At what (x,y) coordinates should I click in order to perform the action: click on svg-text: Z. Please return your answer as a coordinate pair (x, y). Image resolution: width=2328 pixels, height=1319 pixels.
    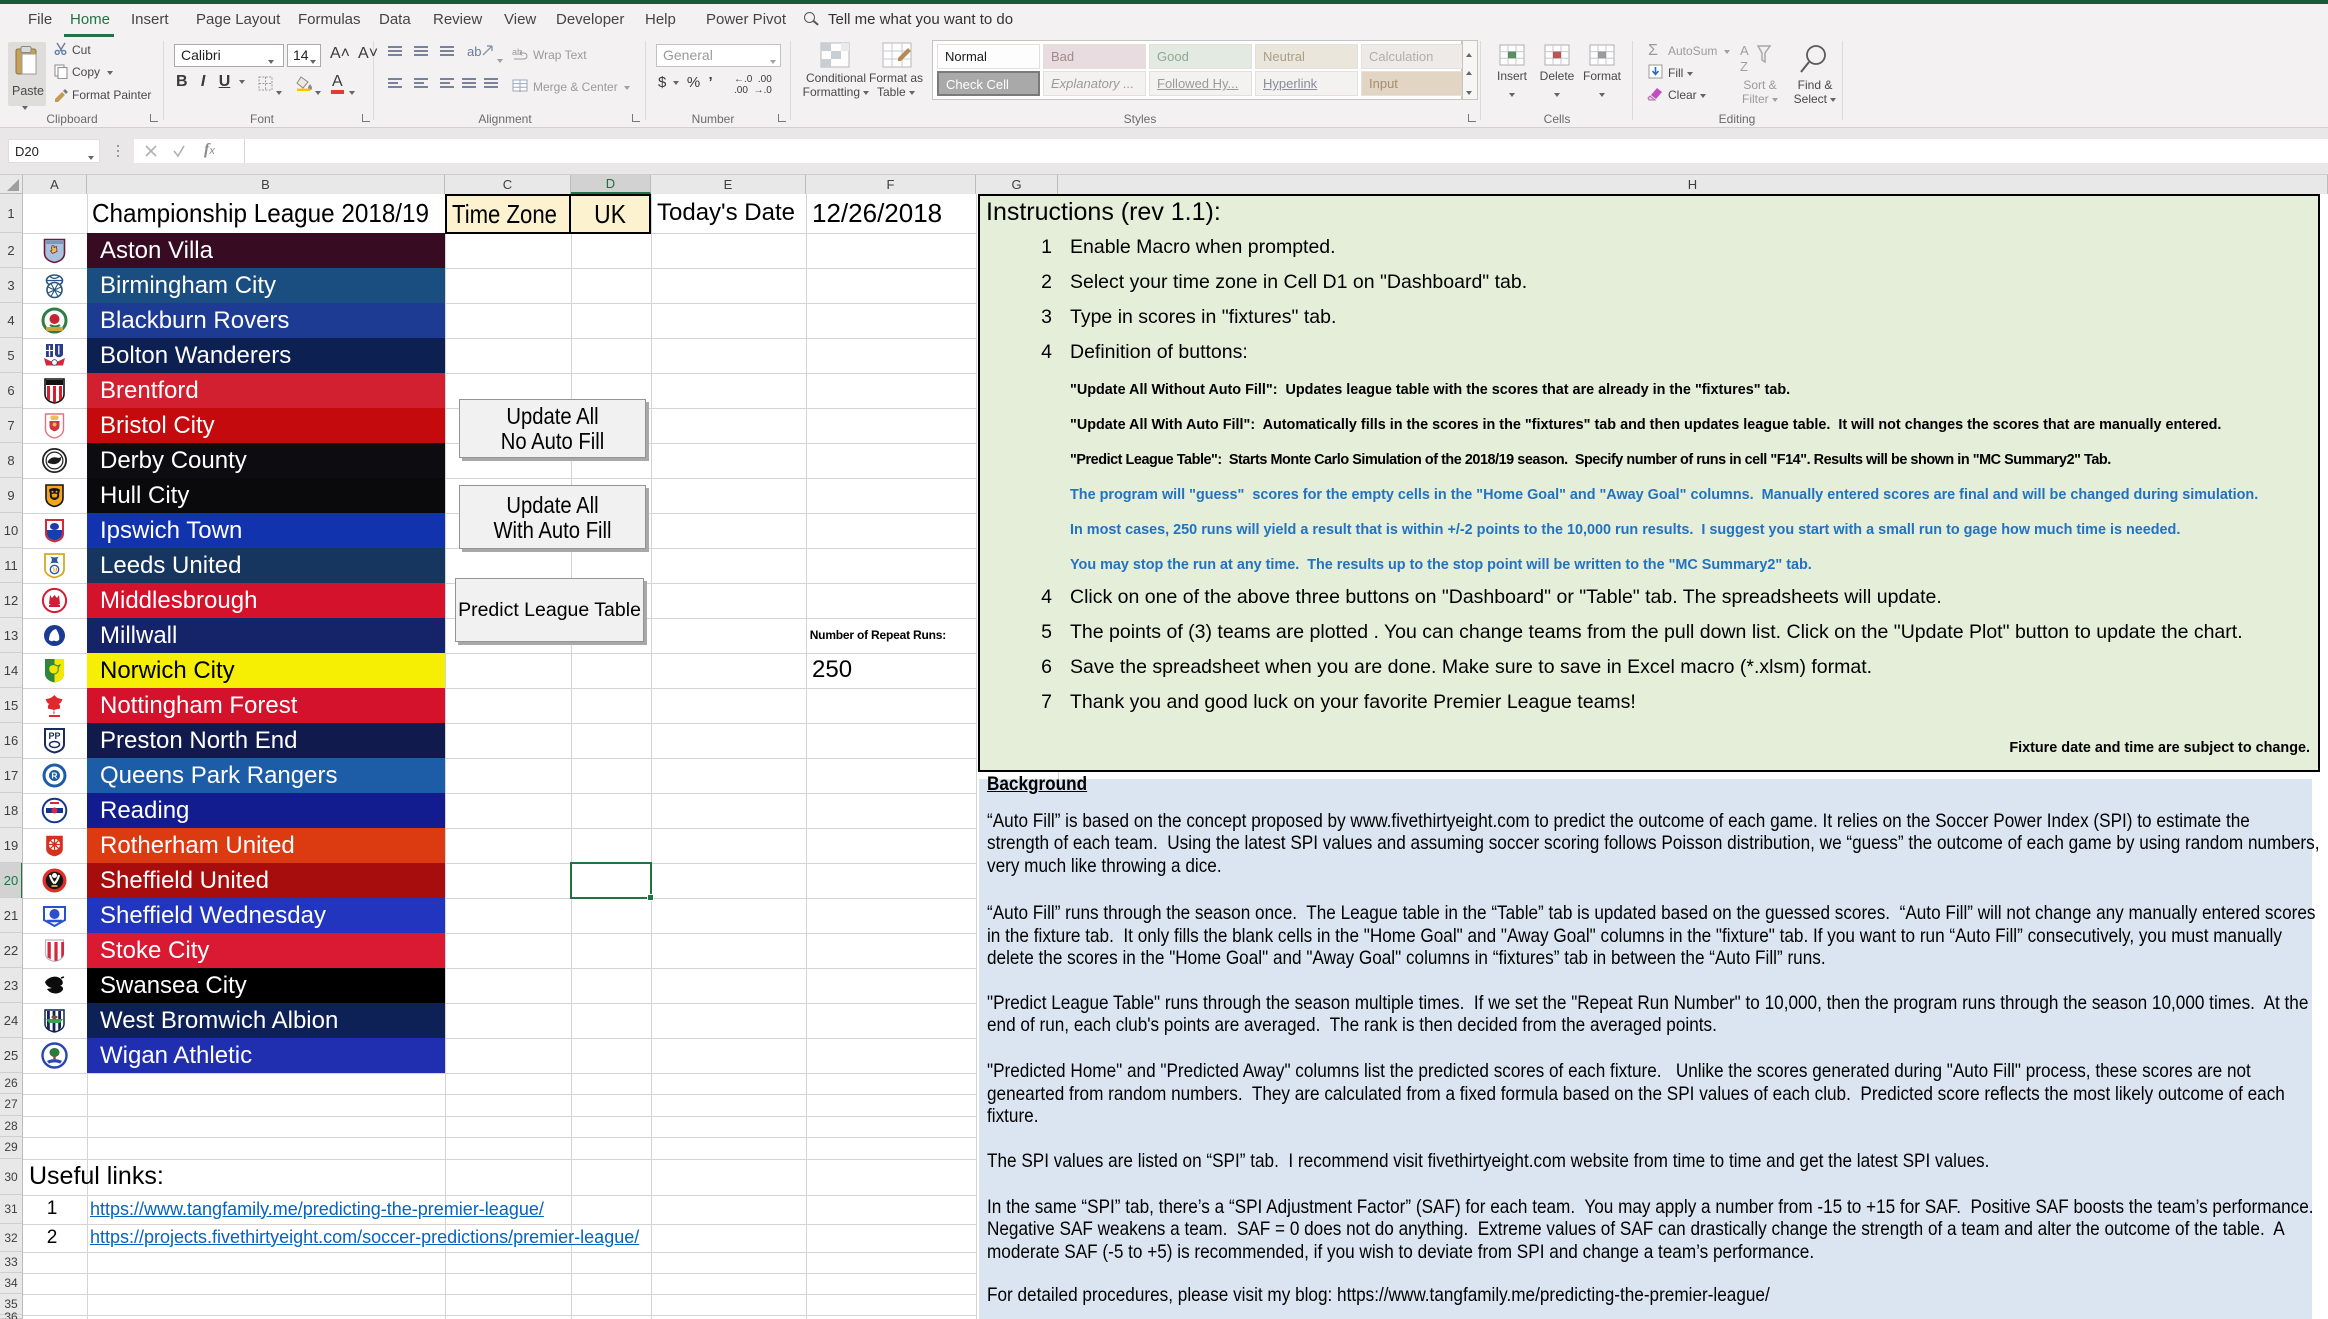
    Looking at the image, I should click on (1744, 66).